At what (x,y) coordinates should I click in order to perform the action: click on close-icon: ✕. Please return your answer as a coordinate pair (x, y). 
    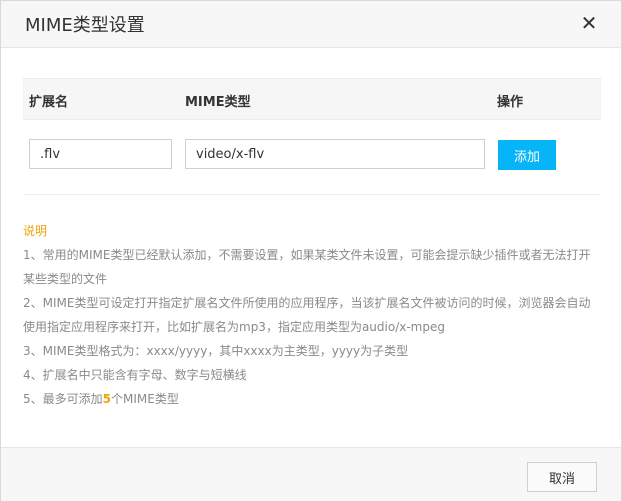
    Looking at the image, I should click on (589, 23).